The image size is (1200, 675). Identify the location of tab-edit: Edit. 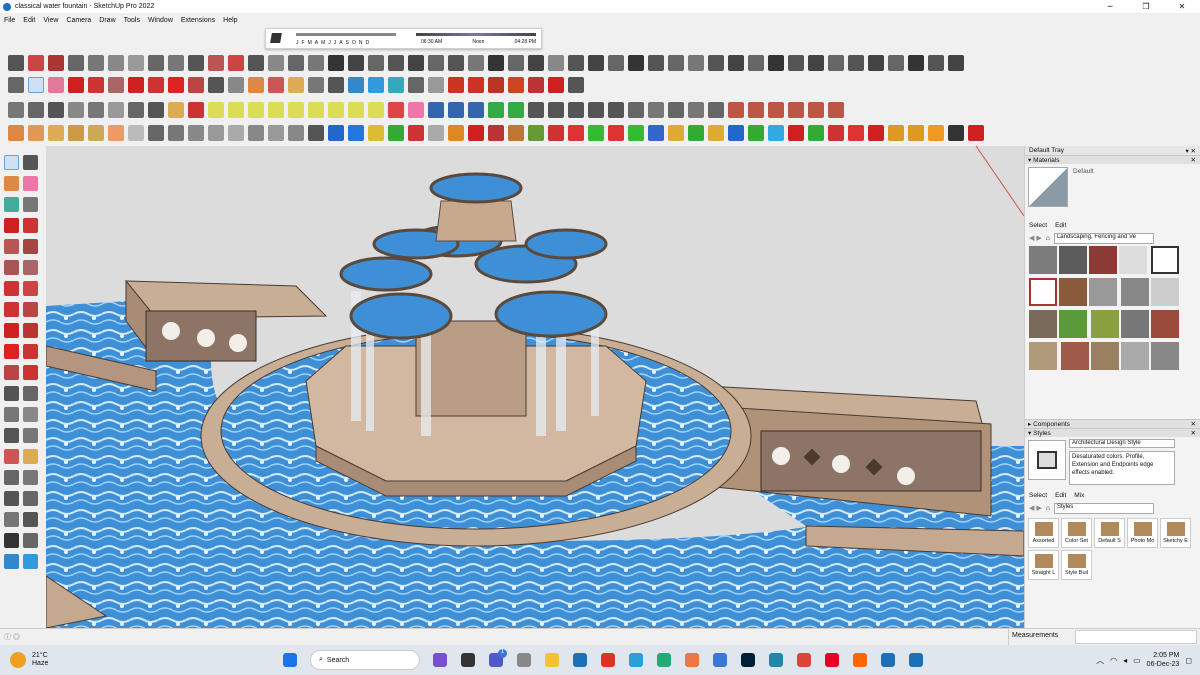
(1060, 495).